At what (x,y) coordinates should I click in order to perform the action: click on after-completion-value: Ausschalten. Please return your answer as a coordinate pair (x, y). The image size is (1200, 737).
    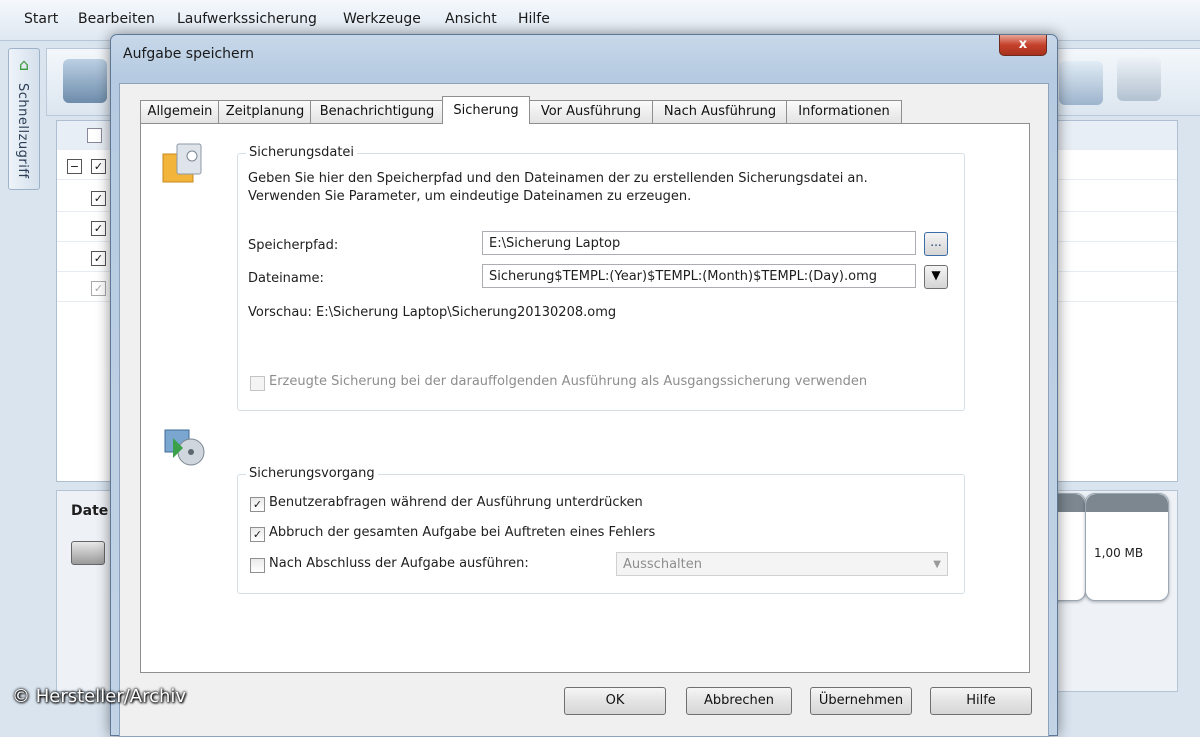
    Looking at the image, I should click on (662, 564).